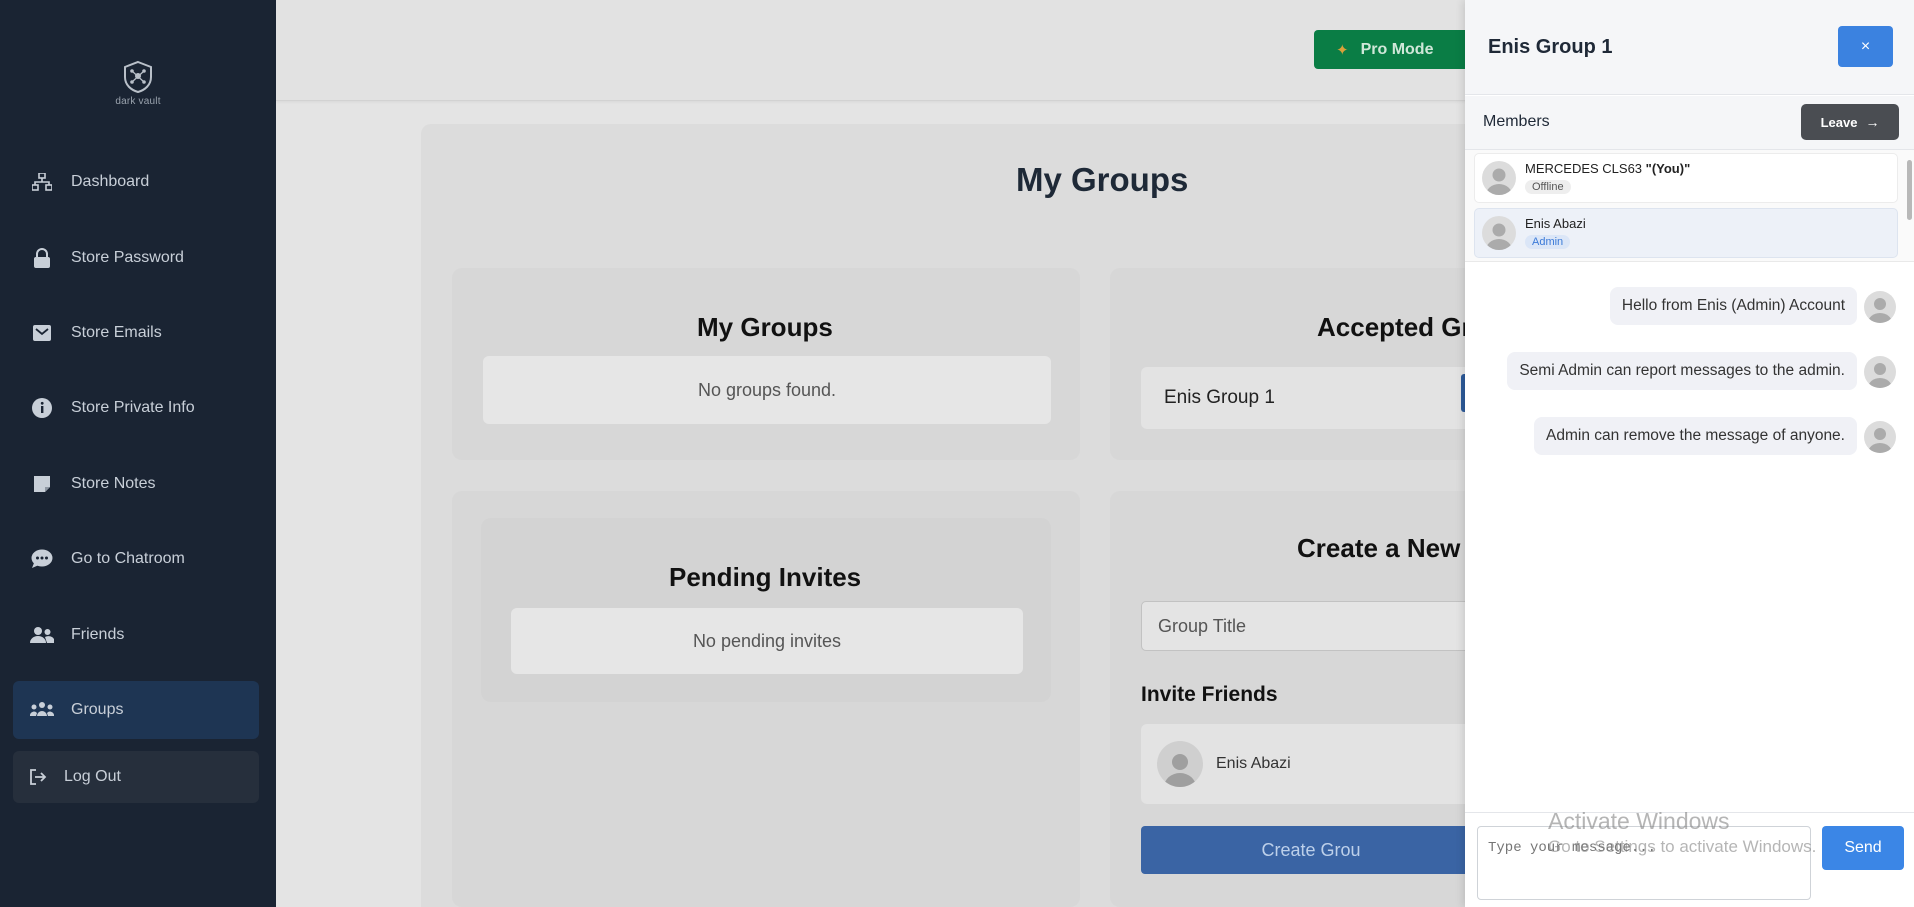 This screenshot has height=907, width=1914. I want to click on sidebar-item-chatroom: Go to Chatroom, so click(136, 559).